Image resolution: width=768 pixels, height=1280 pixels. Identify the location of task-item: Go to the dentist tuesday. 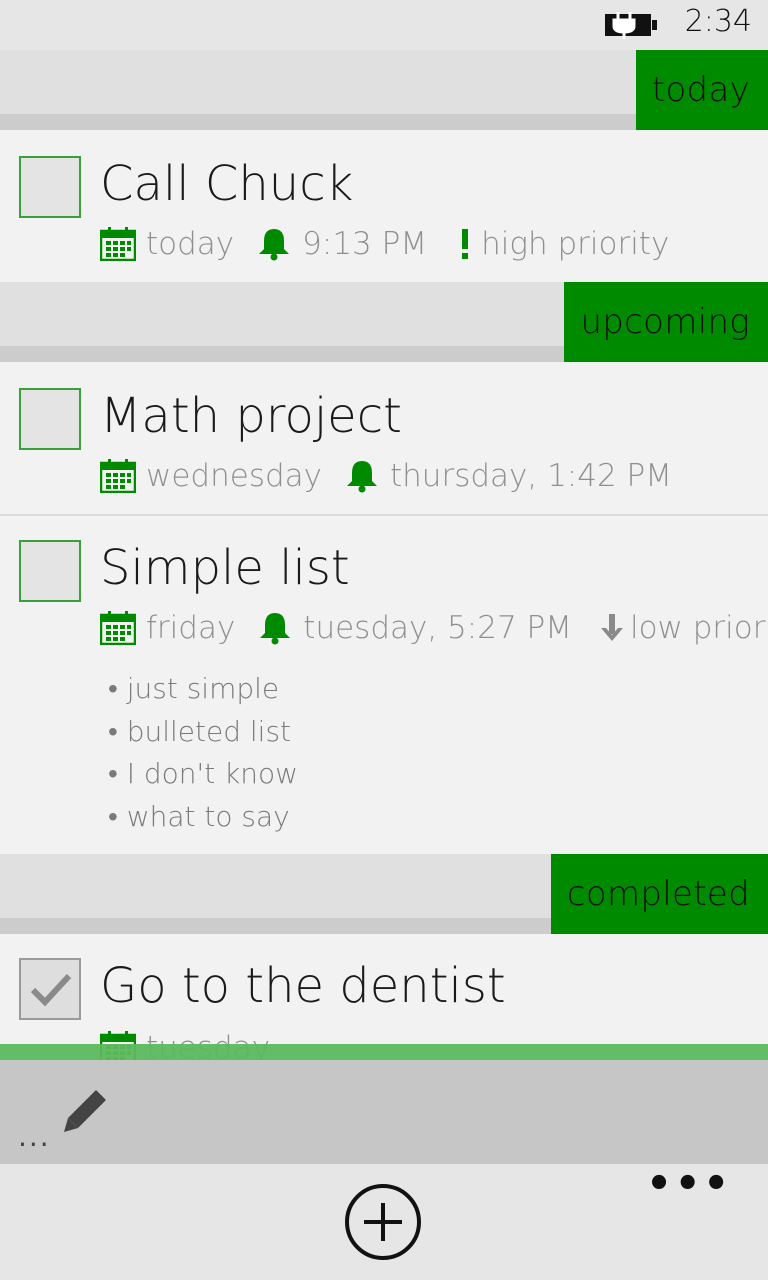
(384, 1000).